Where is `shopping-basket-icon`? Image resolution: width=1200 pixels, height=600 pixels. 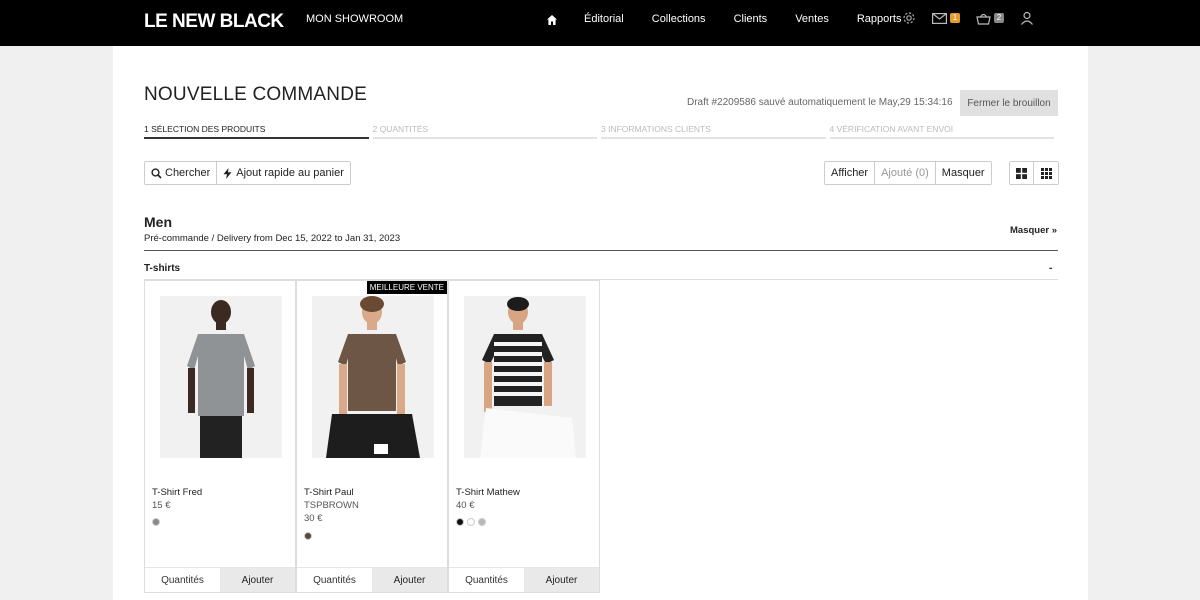 shopping-basket-icon is located at coordinates (983, 19).